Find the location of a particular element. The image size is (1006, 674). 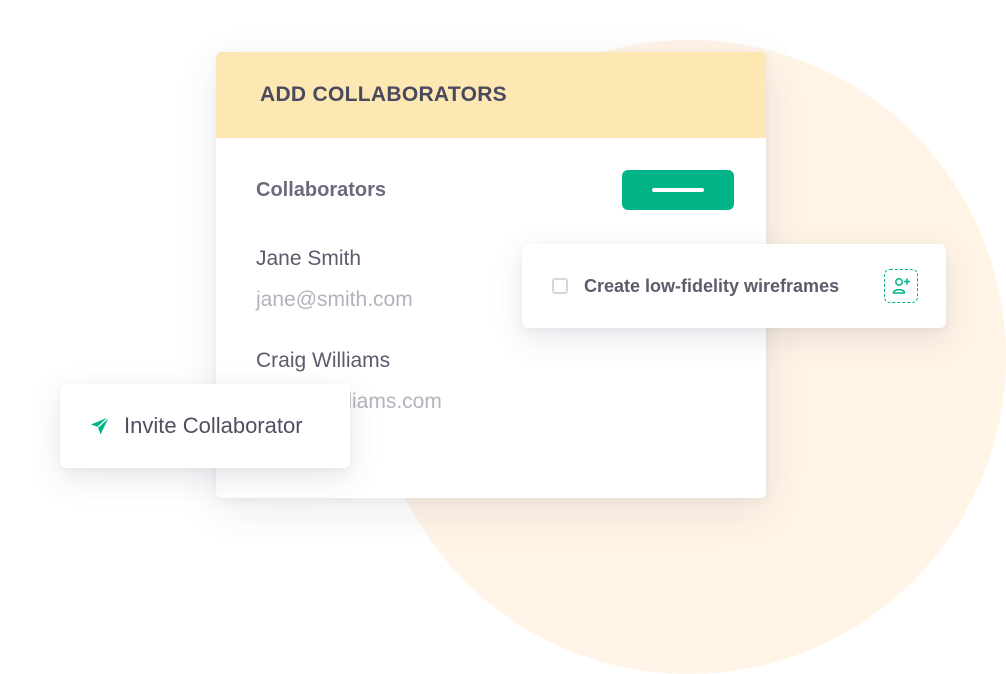

collaborator-item: Jane Smith jane@smith.com is located at coordinates (334, 279).